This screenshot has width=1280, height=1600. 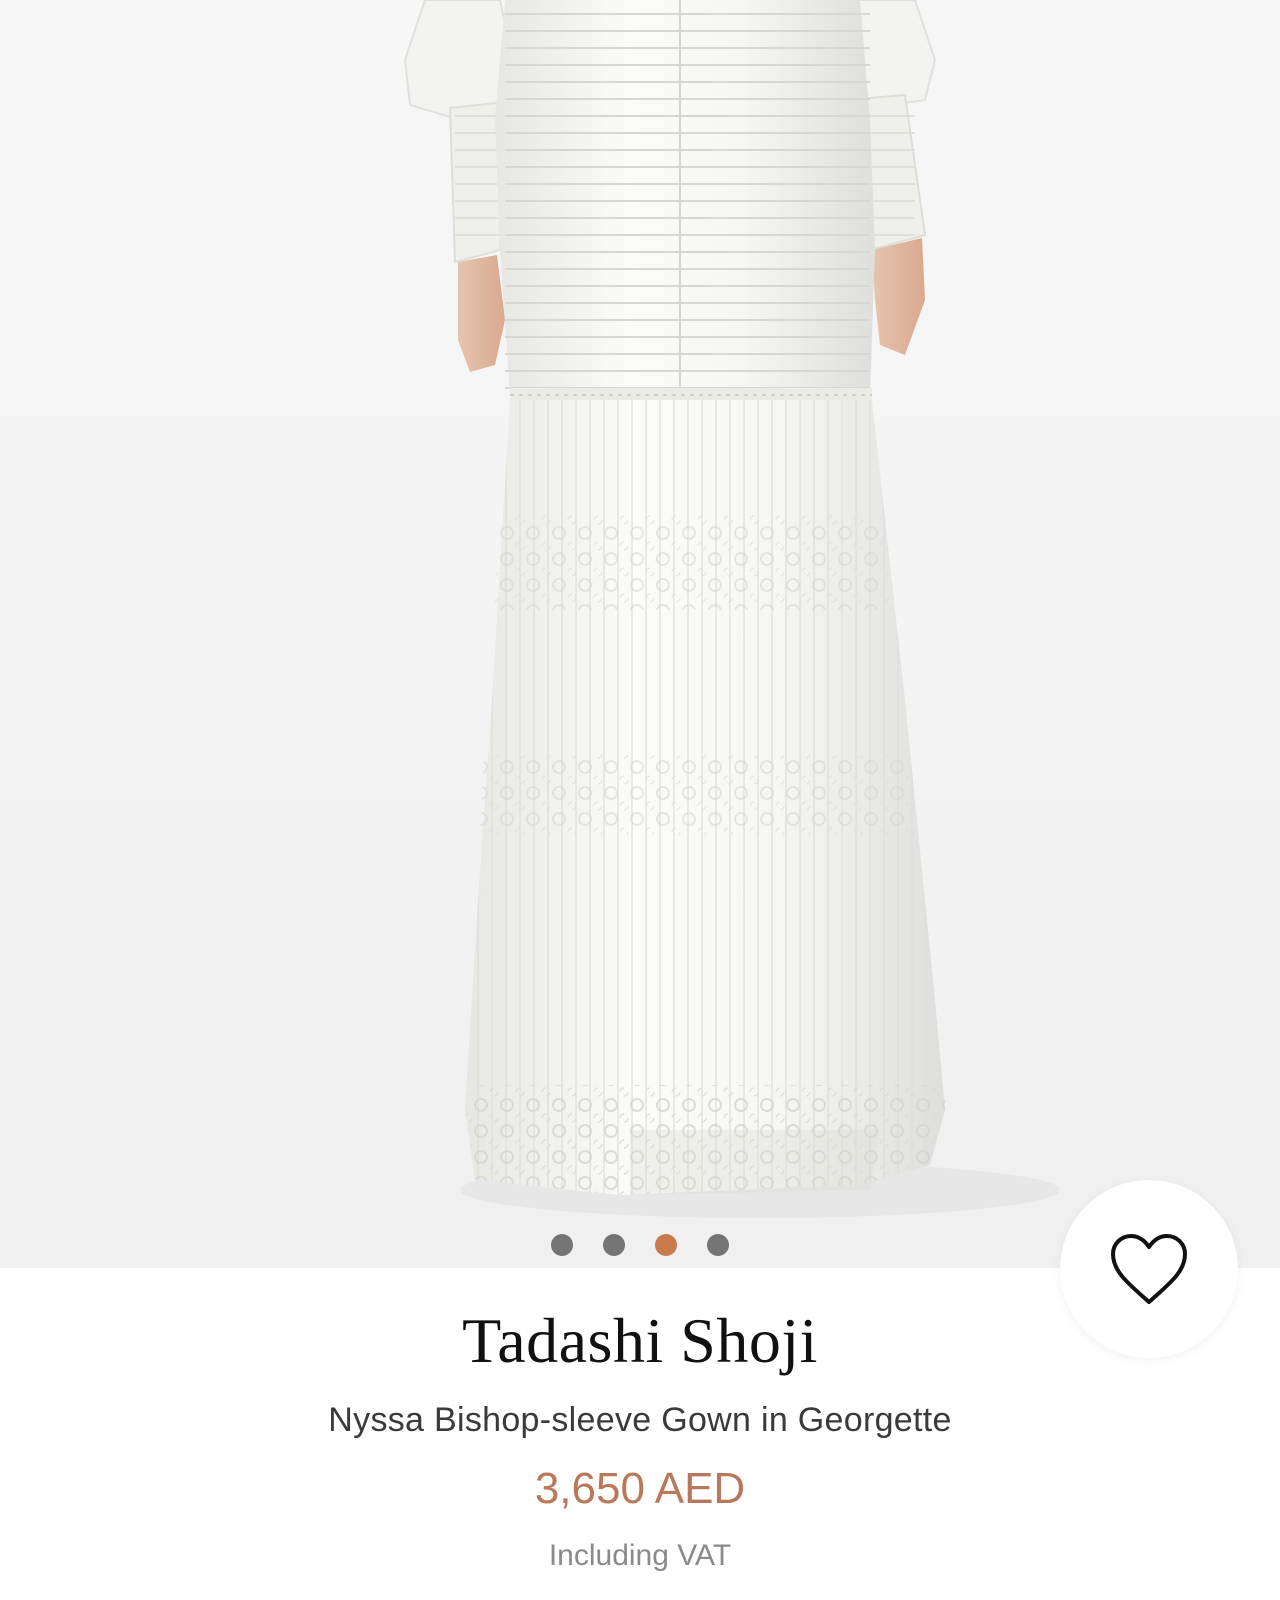 What do you see at coordinates (640, 1488) in the screenshot?
I see `product-price: 3,650 AED` at bounding box center [640, 1488].